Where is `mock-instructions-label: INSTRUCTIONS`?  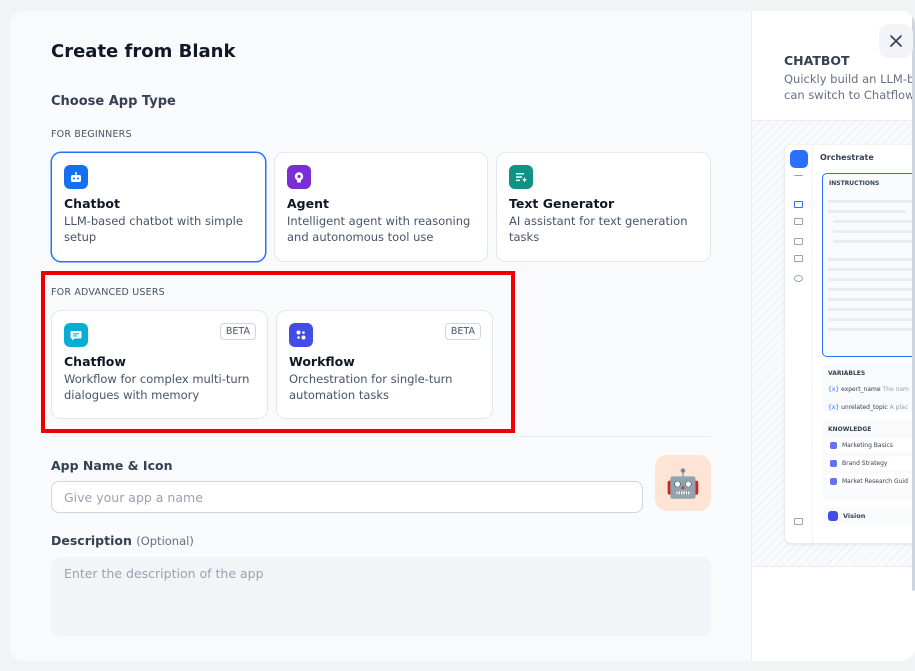 mock-instructions-label: INSTRUCTIONS is located at coordinates (854, 183).